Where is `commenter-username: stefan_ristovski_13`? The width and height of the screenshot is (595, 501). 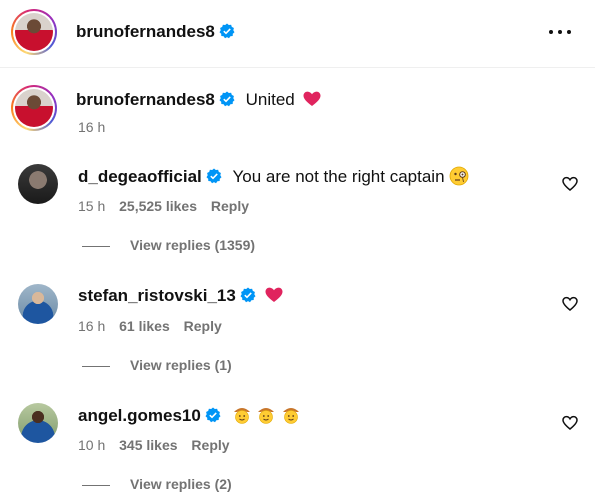
commenter-username: stefan_ristovski_13 is located at coordinates (157, 295).